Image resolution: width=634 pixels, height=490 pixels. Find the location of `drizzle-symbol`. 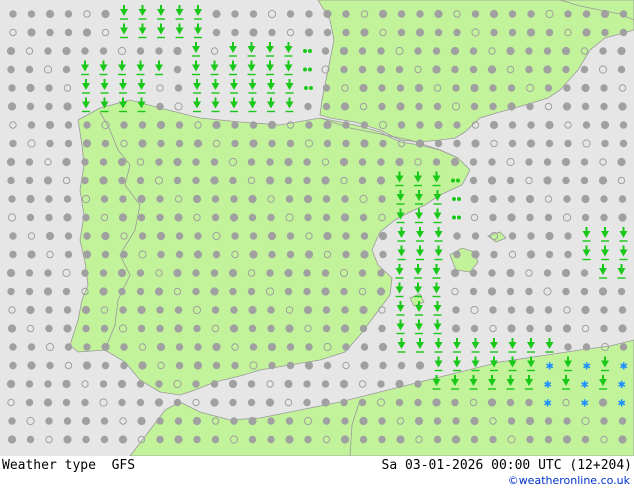

drizzle-symbol is located at coordinates (306, 88).